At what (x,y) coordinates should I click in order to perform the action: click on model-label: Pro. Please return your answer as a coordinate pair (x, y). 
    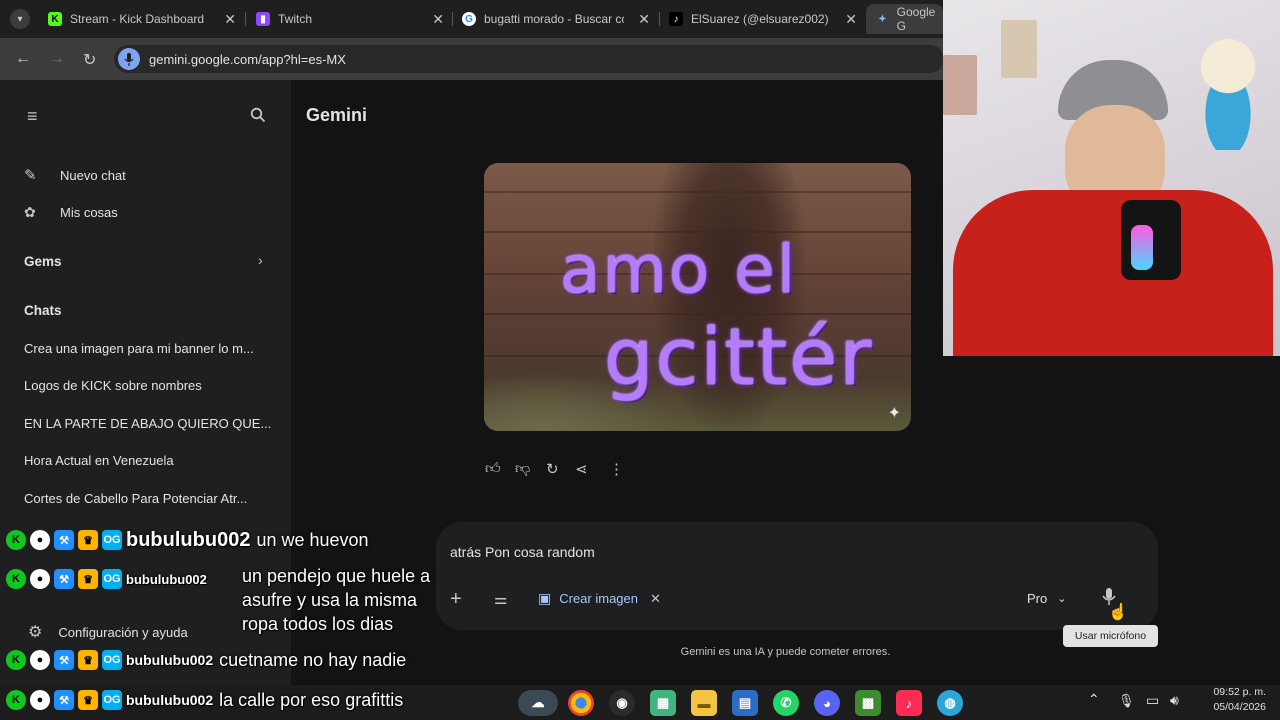
    Looking at the image, I should click on (1037, 598).